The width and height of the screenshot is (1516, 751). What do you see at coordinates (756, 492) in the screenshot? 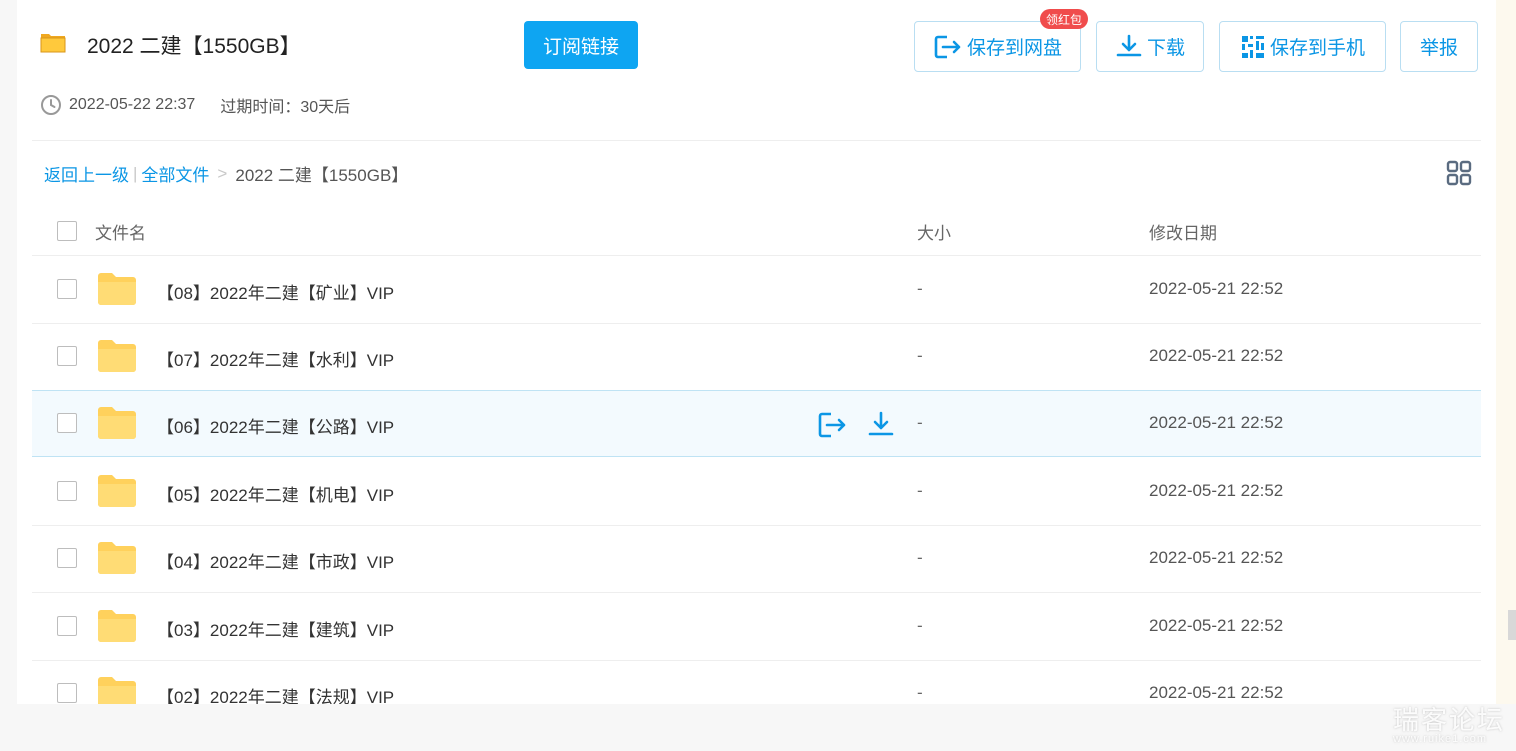
I see `table-row: 【05】2022年二建【机电】VIP - 2022-05-21 22:52` at bounding box center [756, 492].